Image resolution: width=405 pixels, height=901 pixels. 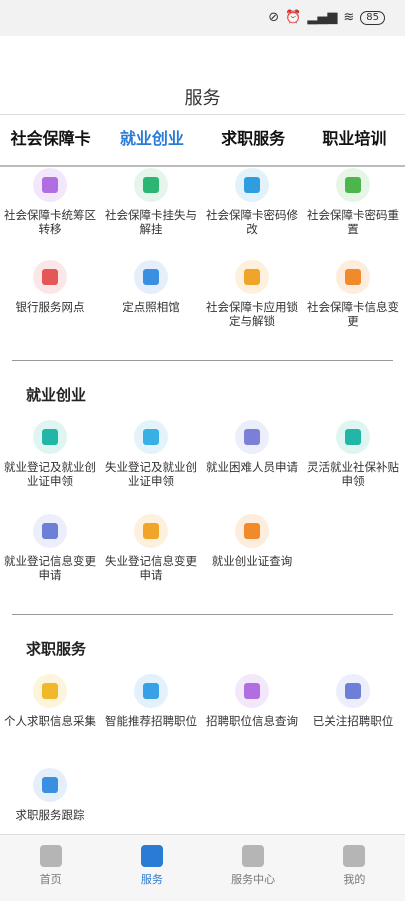 I want to click on services-icon, so click(x=151, y=856).